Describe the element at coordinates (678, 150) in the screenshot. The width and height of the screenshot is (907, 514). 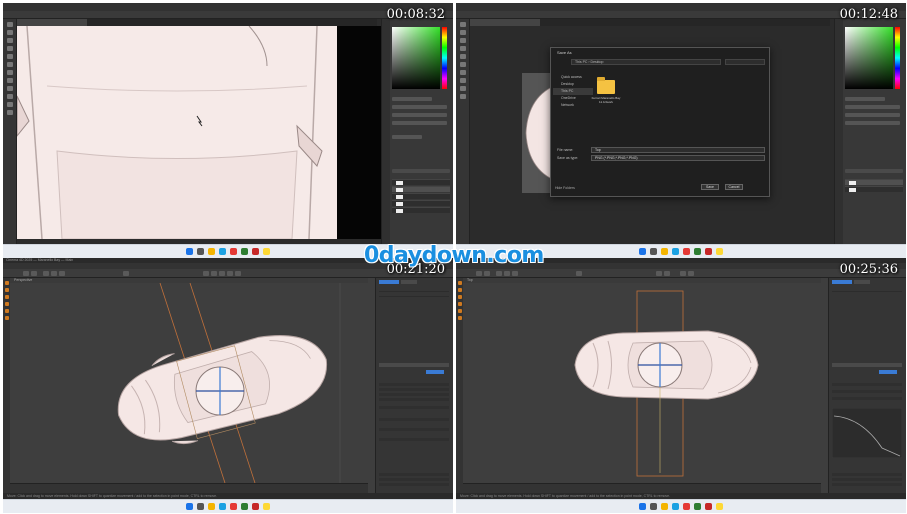
I see `file-name-input: Top` at that location.